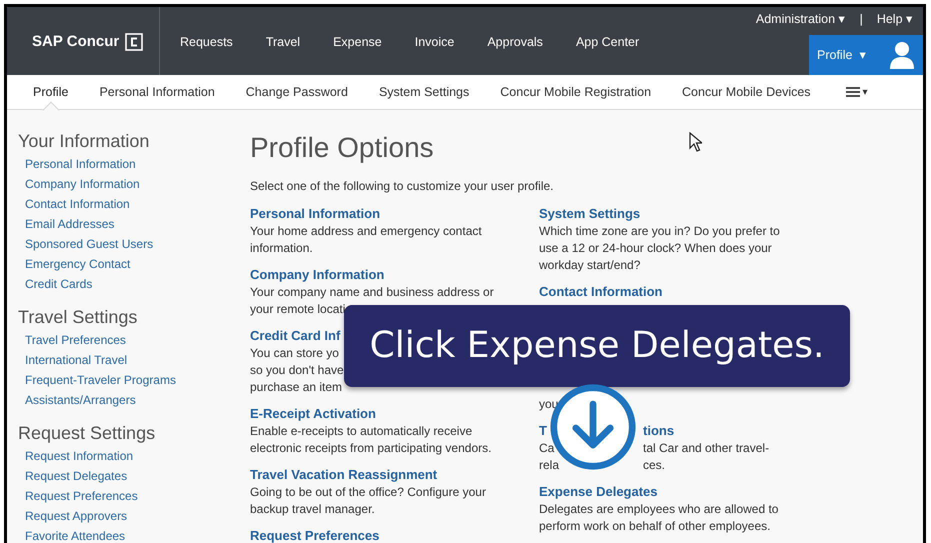 The height and width of the screenshot is (543, 931). Describe the element at coordinates (89, 244) in the screenshot. I see `sidebar-link: Sponsored Guest Users` at that location.